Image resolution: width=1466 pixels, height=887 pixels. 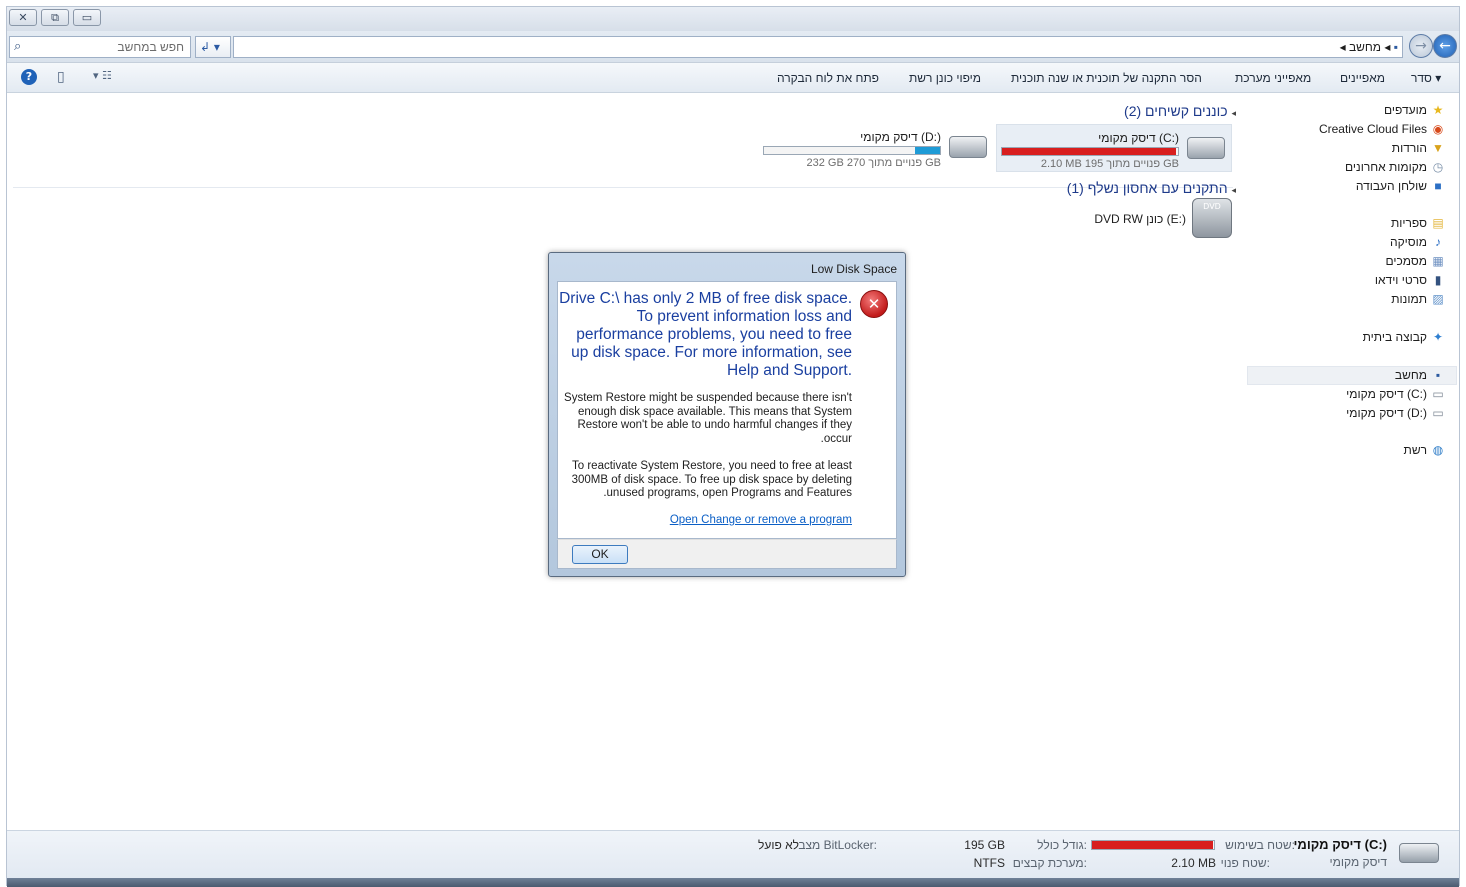 What do you see at coordinates (1438, 261) in the screenshot?
I see `documents-icon: ▦` at bounding box center [1438, 261].